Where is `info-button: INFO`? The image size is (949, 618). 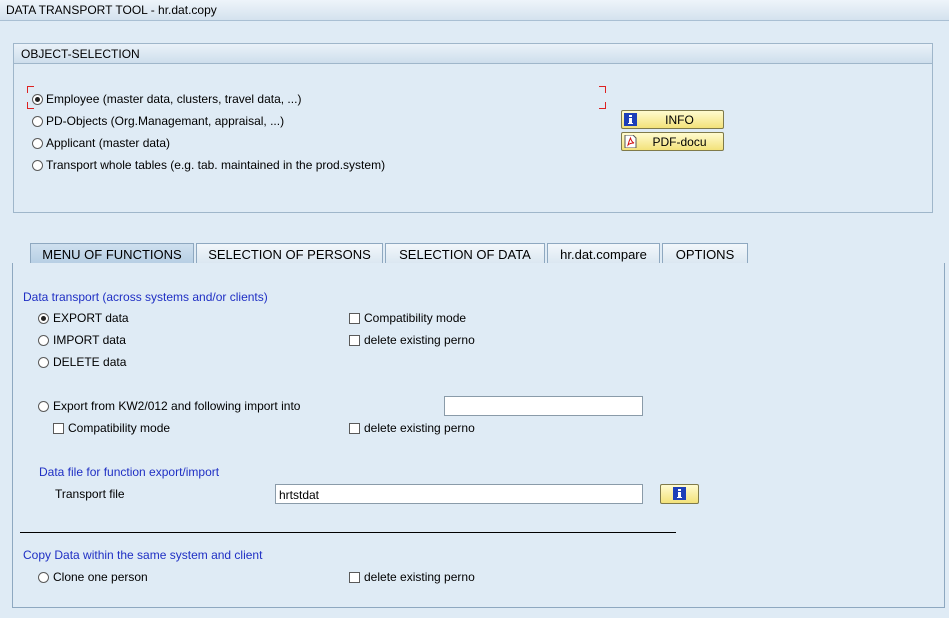
info-button: INFO is located at coordinates (672, 119).